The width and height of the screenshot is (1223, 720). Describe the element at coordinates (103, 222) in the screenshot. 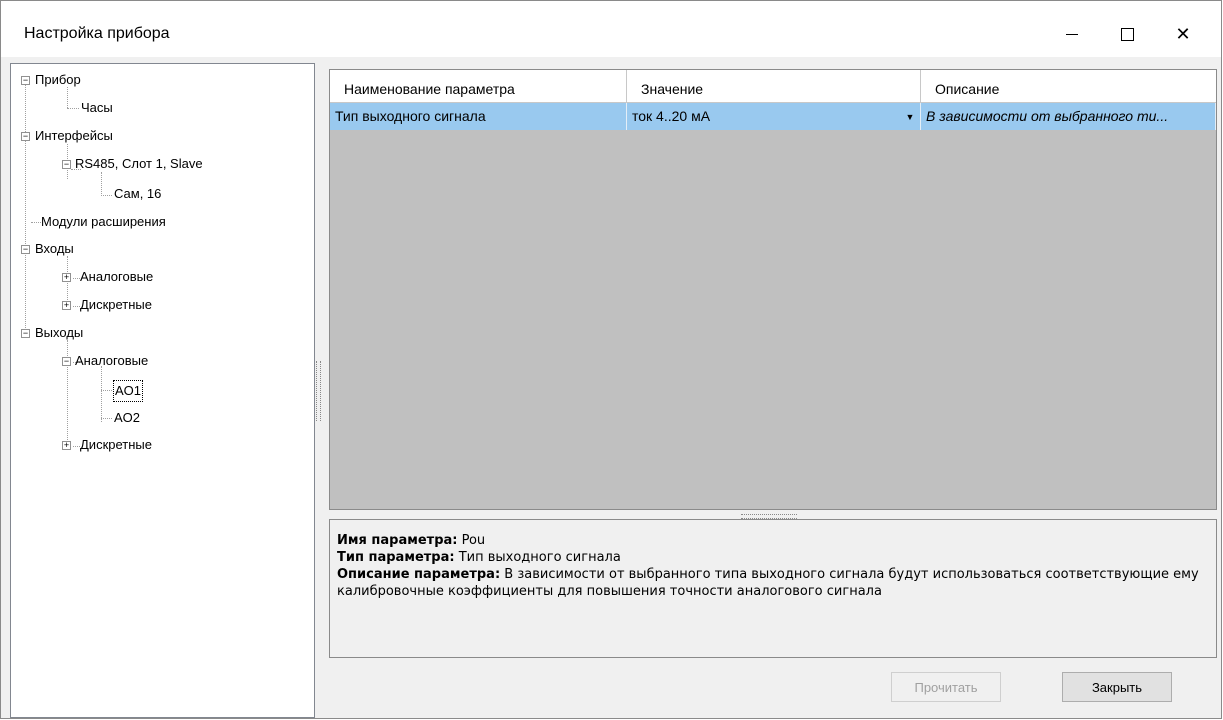

I see `tree-item-expansion-modules: Модули расширения` at that location.